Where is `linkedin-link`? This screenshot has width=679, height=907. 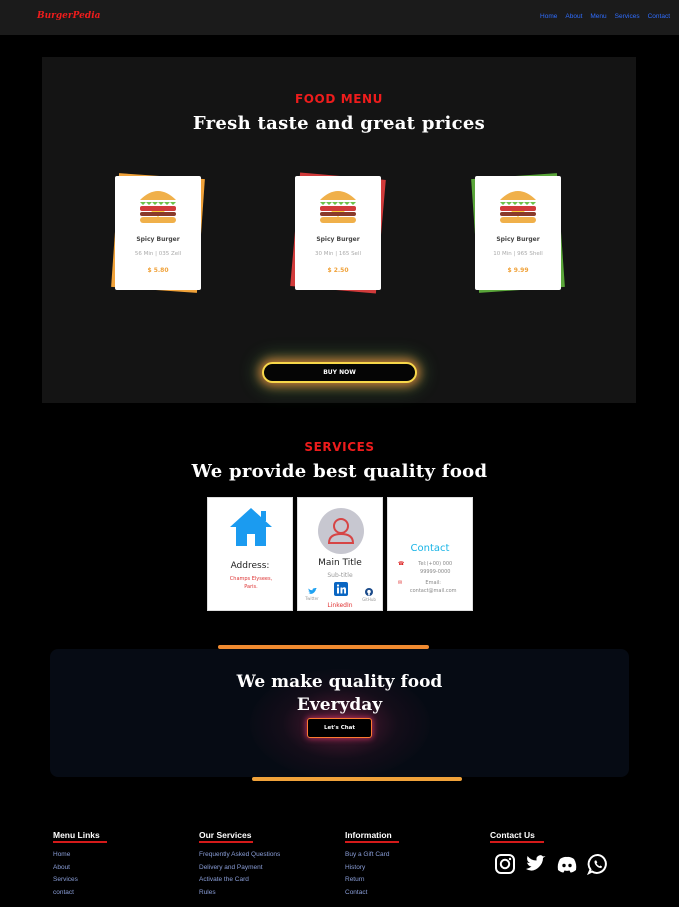 linkedin-link is located at coordinates (341, 589).